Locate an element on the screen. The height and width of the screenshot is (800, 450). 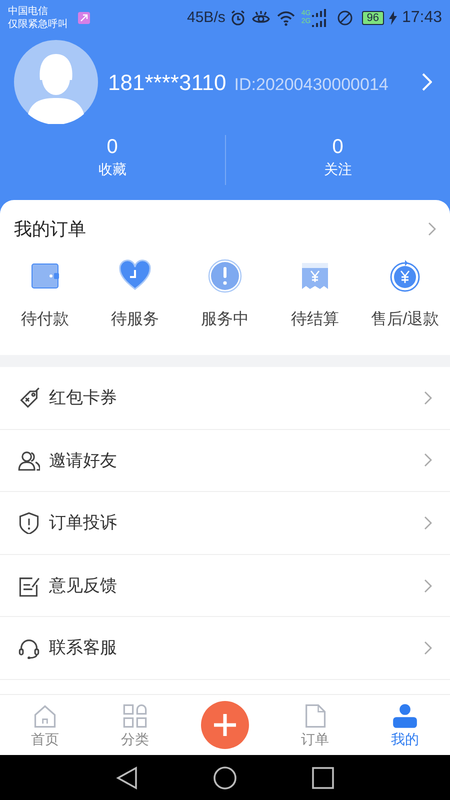
user-id: ID:20200430000014 is located at coordinates (311, 85).